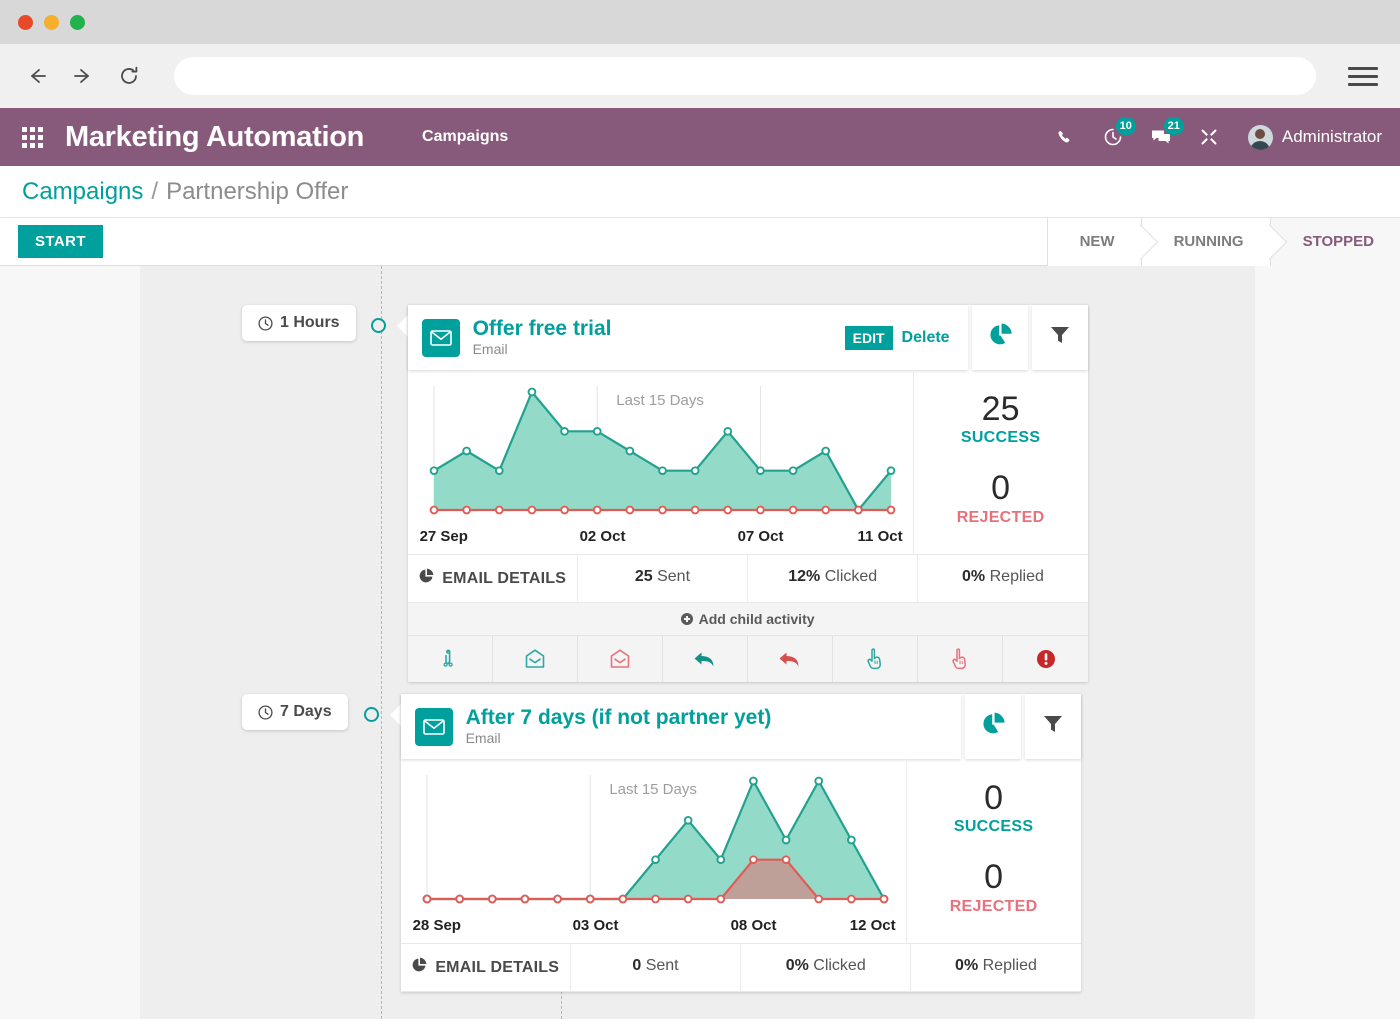  Describe the element at coordinates (700, 192) in the screenshot. I see `breadcrumb: Campaigns / Partnership Offer` at that location.